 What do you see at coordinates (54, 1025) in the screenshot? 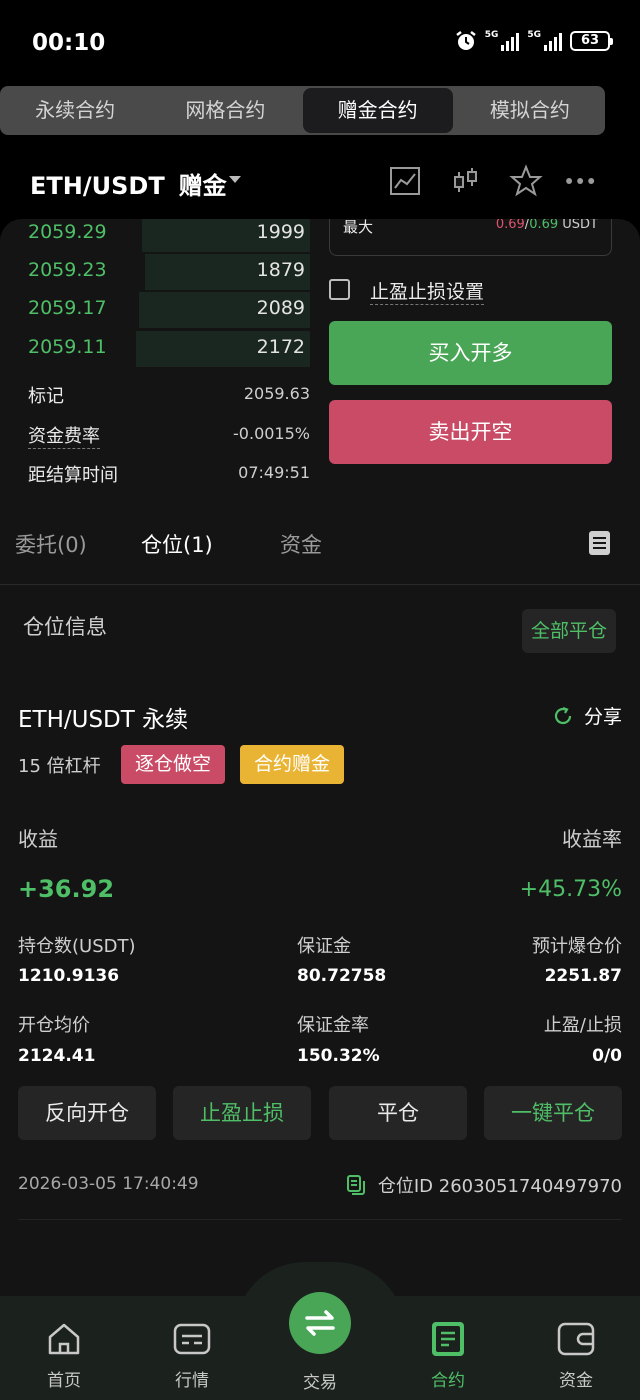
I see `entry-price-label: 开仓均价` at bounding box center [54, 1025].